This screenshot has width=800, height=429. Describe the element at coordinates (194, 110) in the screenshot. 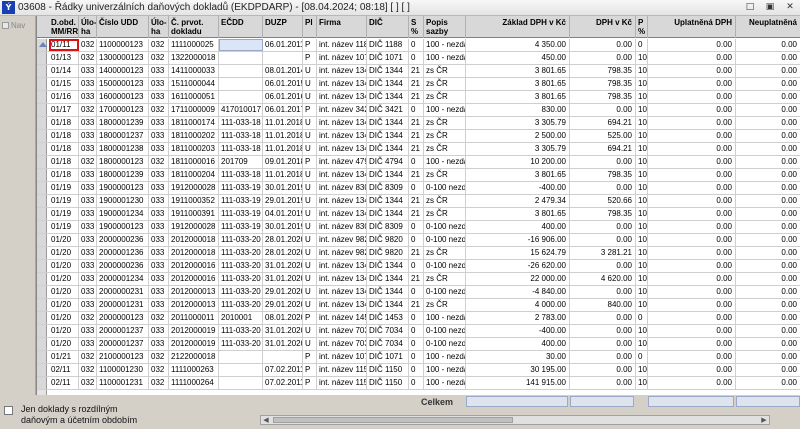

I see `cell-prvot: 1711000009` at that location.